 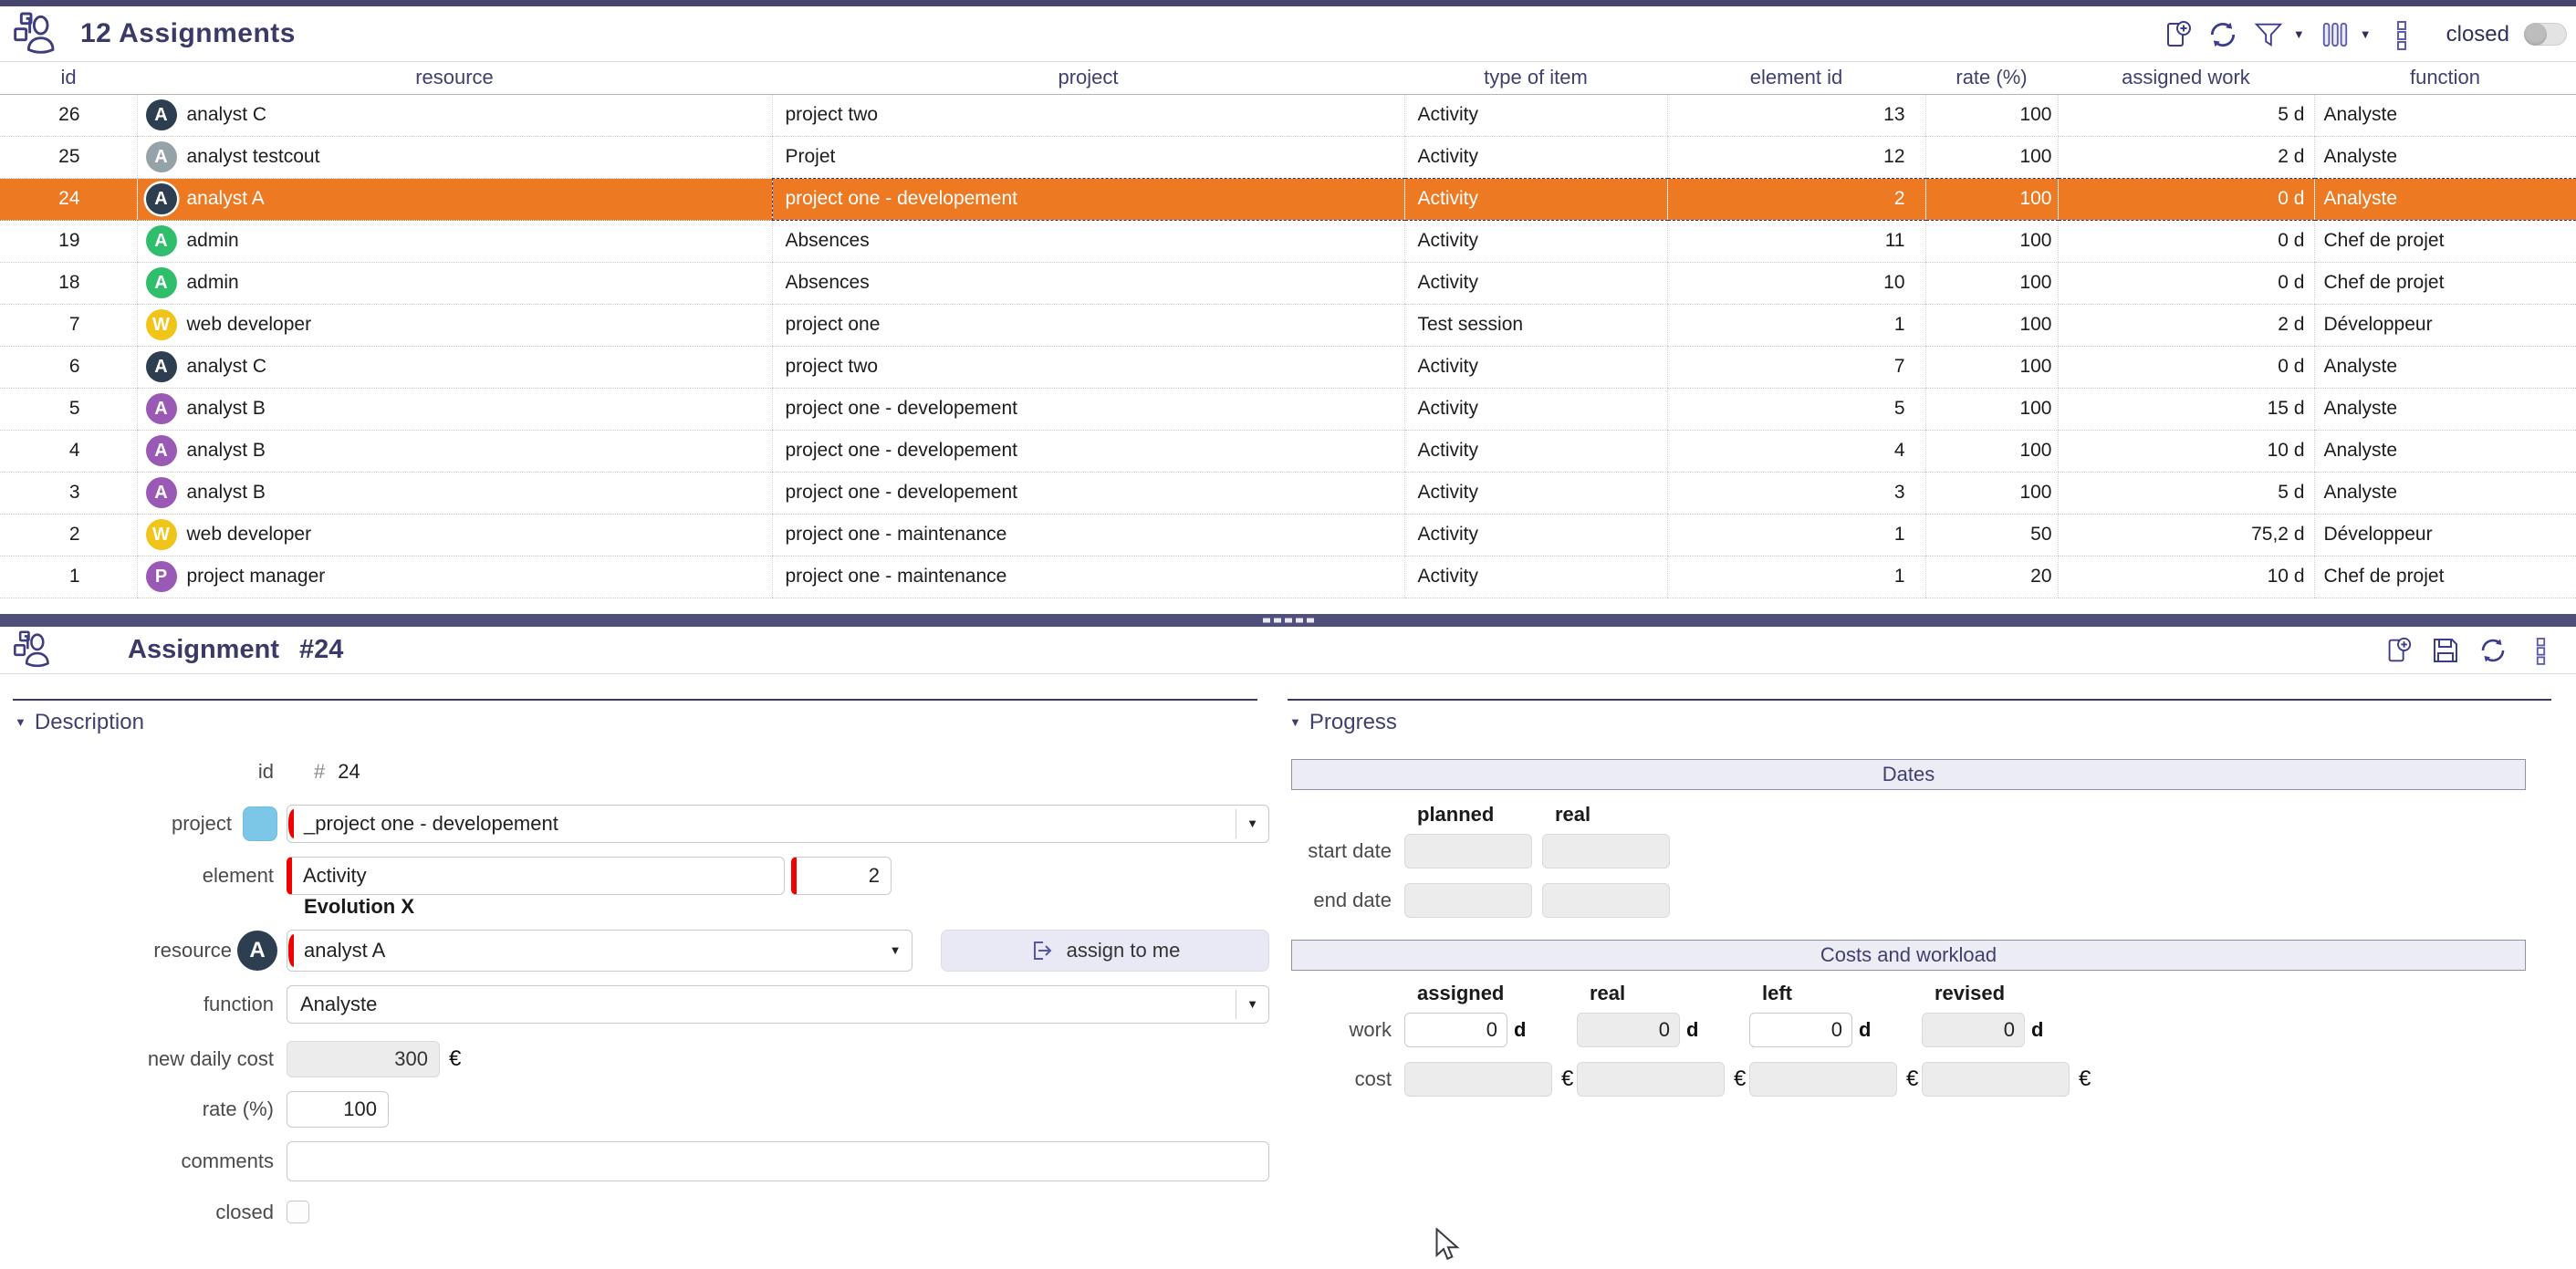 What do you see at coordinates (35, 34) in the screenshot?
I see `assignments-icon` at bounding box center [35, 34].